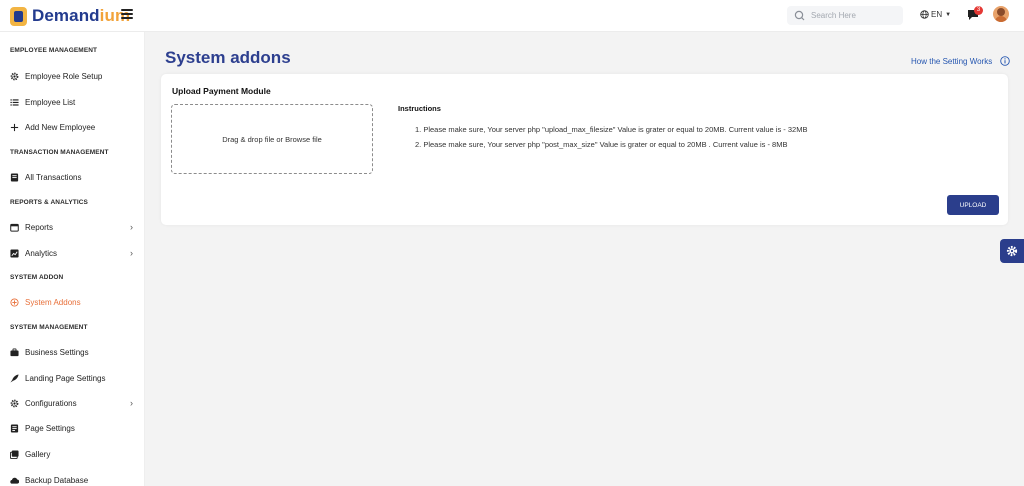  Describe the element at coordinates (127, 14) in the screenshot. I see `menu-toggle-icon` at that location.